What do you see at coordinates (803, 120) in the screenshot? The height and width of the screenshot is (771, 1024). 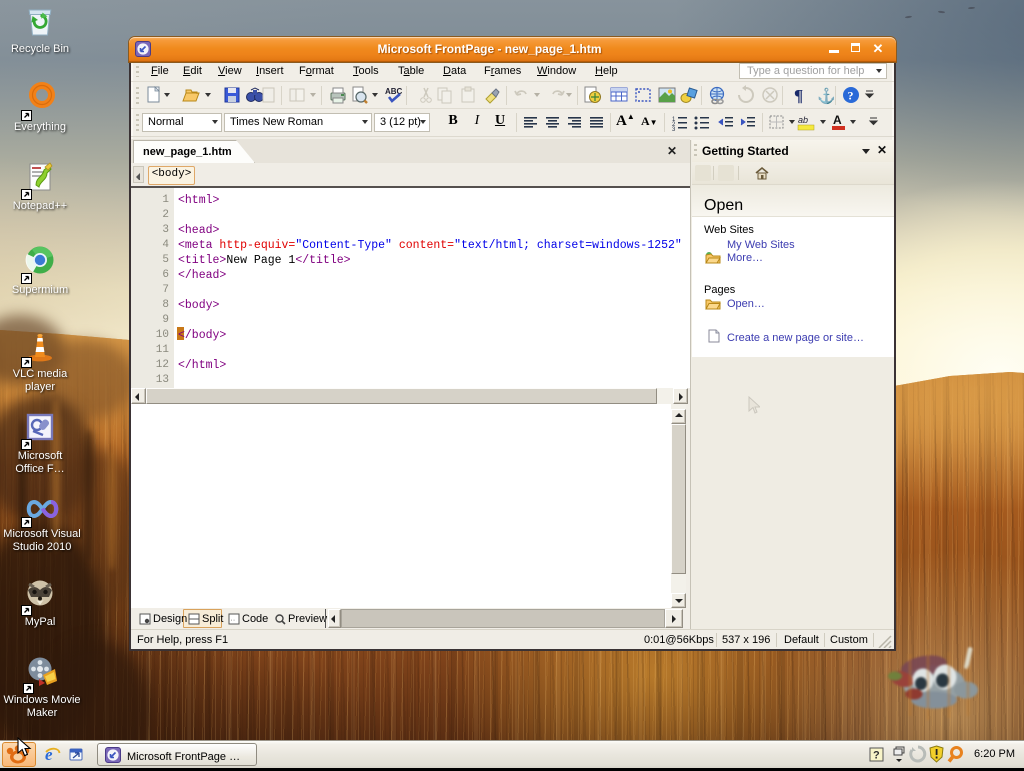 I see `svg-text: ab` at bounding box center [803, 120].